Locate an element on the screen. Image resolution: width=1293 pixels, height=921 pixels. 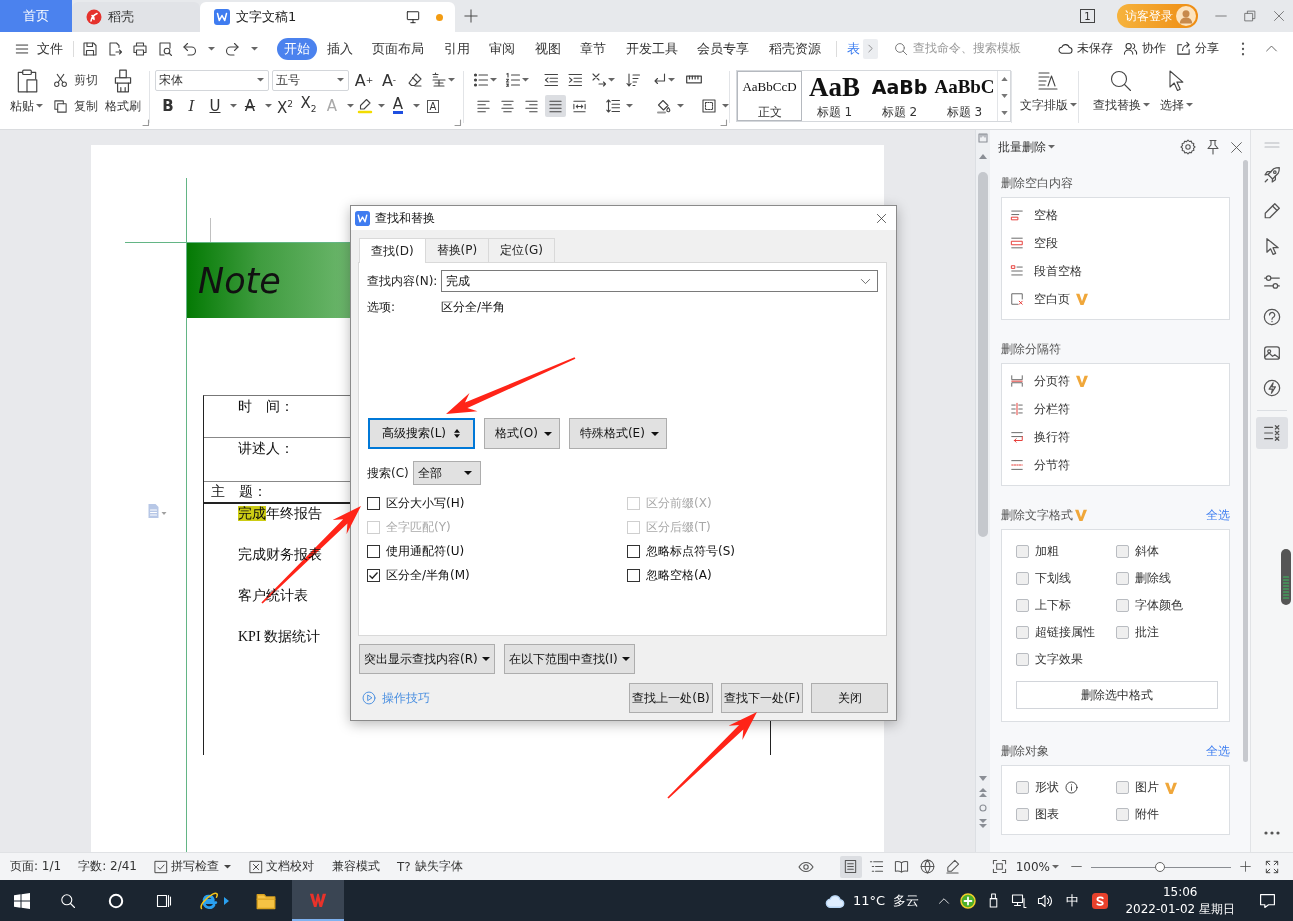
scroll-down-icon is located at coordinates (1004, 96).